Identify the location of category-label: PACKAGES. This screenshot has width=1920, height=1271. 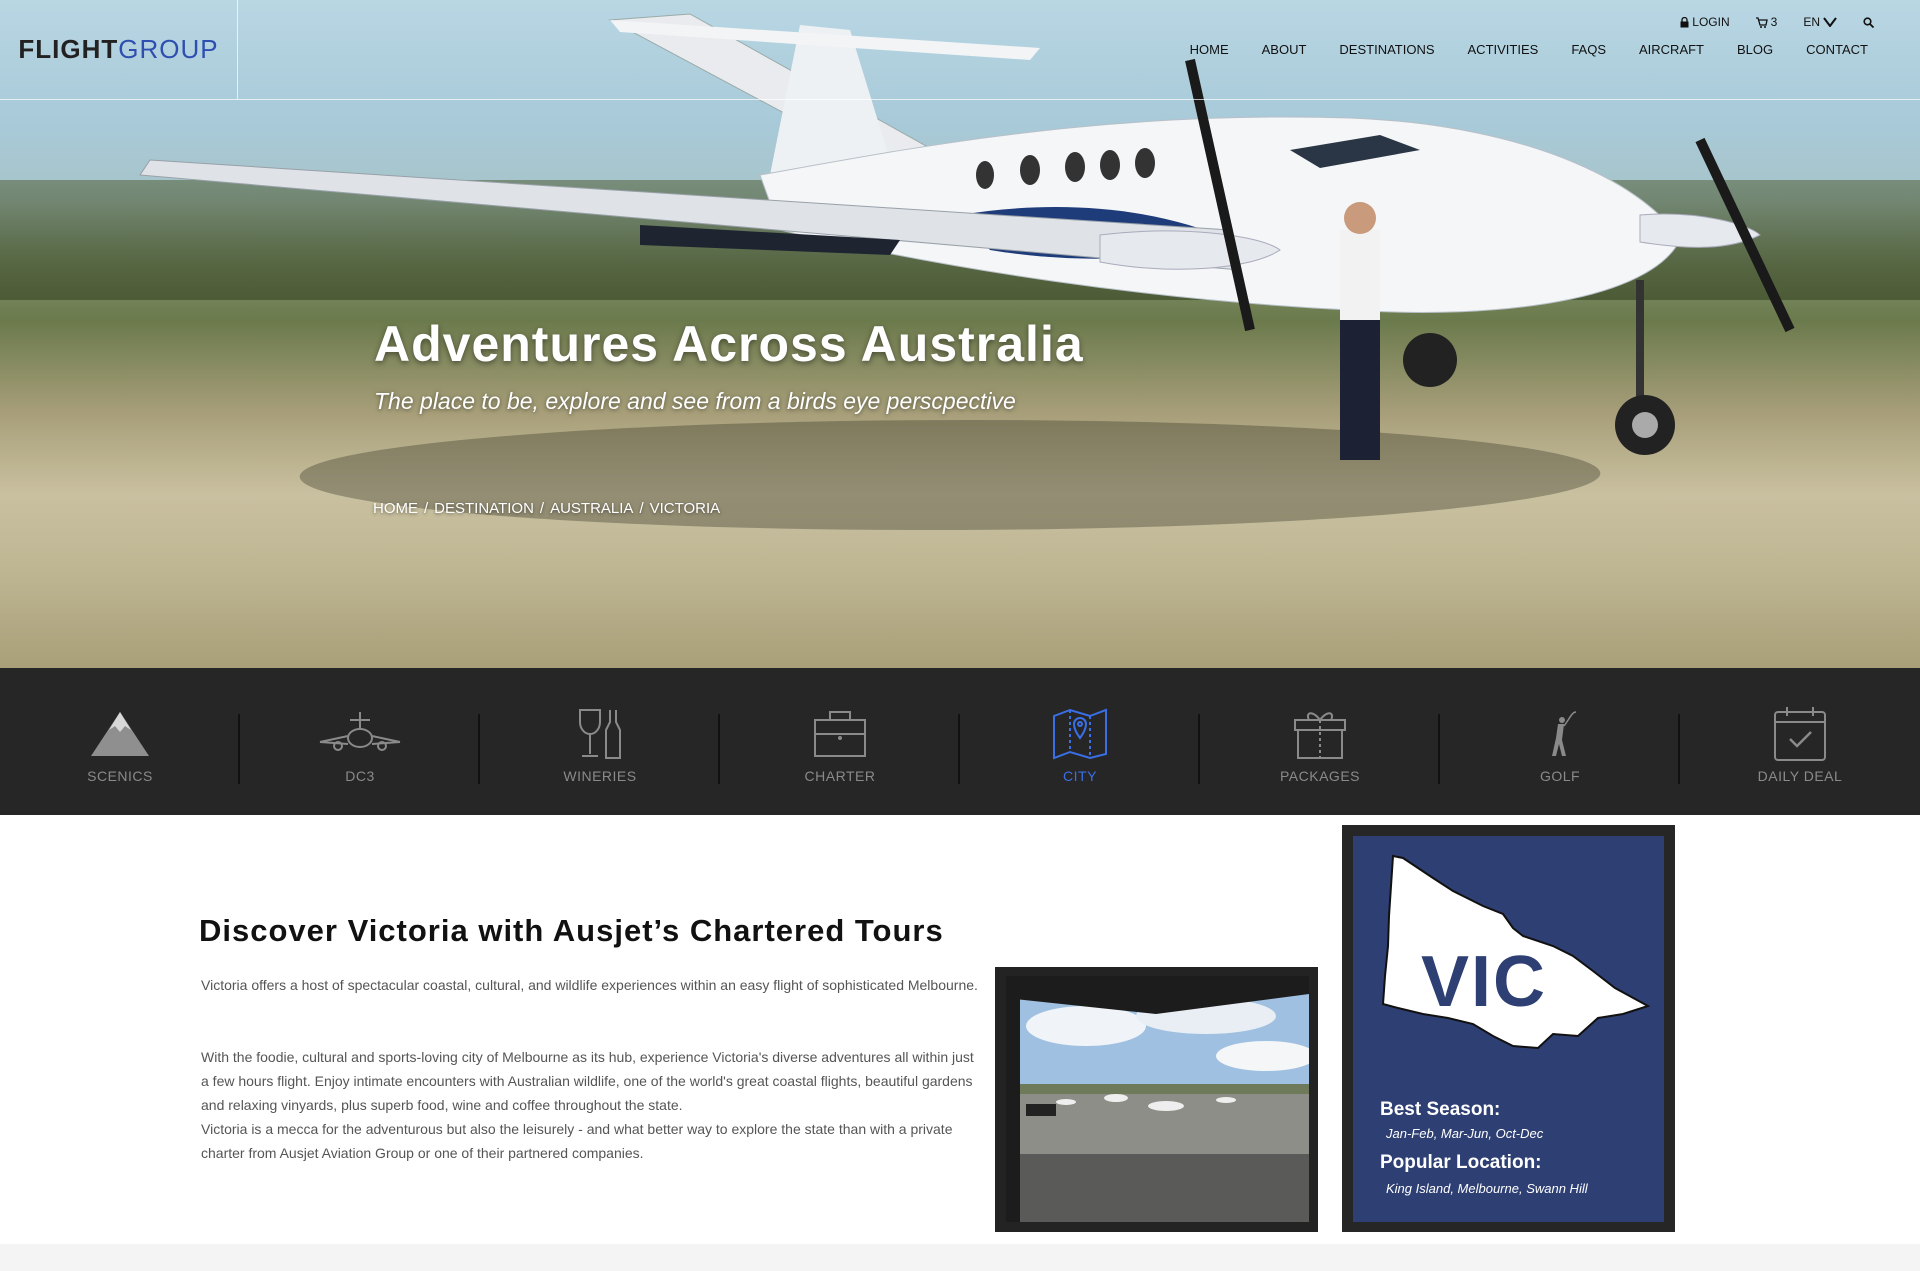
(1320, 776).